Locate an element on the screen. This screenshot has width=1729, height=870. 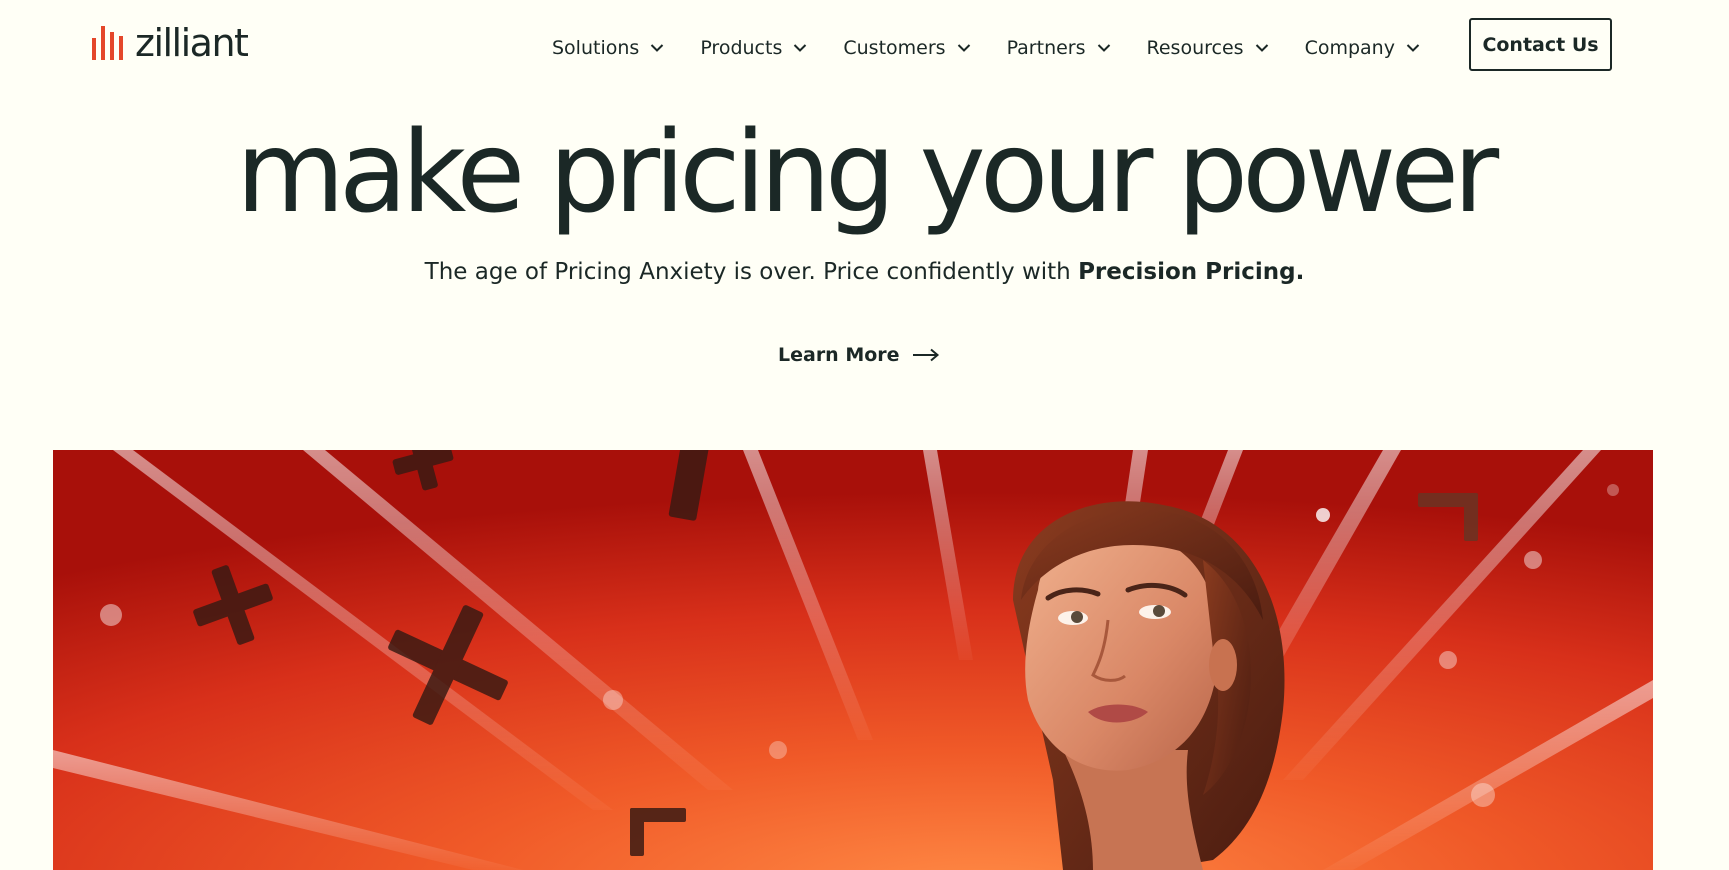
nav-item-label: Products is located at coordinates (741, 48).